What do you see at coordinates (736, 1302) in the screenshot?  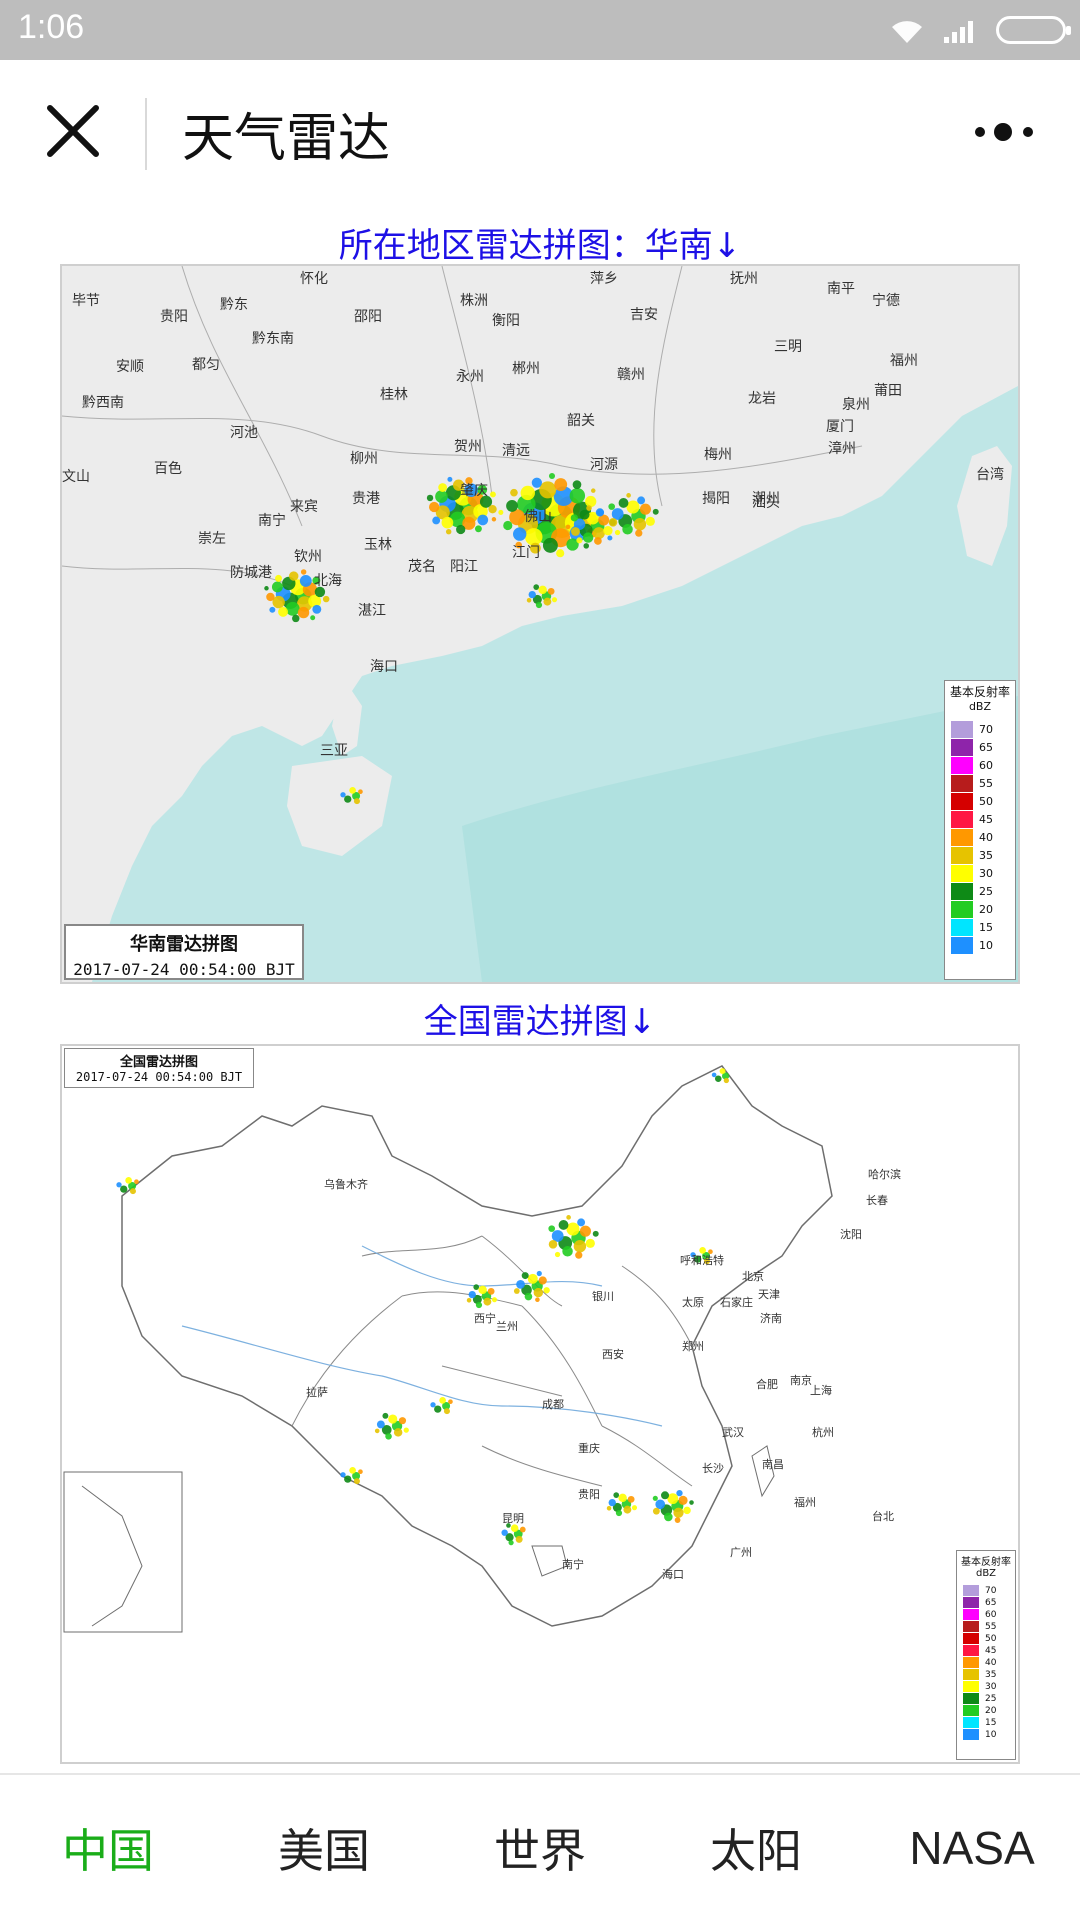 I see `city-label: 石家庄` at bounding box center [736, 1302].